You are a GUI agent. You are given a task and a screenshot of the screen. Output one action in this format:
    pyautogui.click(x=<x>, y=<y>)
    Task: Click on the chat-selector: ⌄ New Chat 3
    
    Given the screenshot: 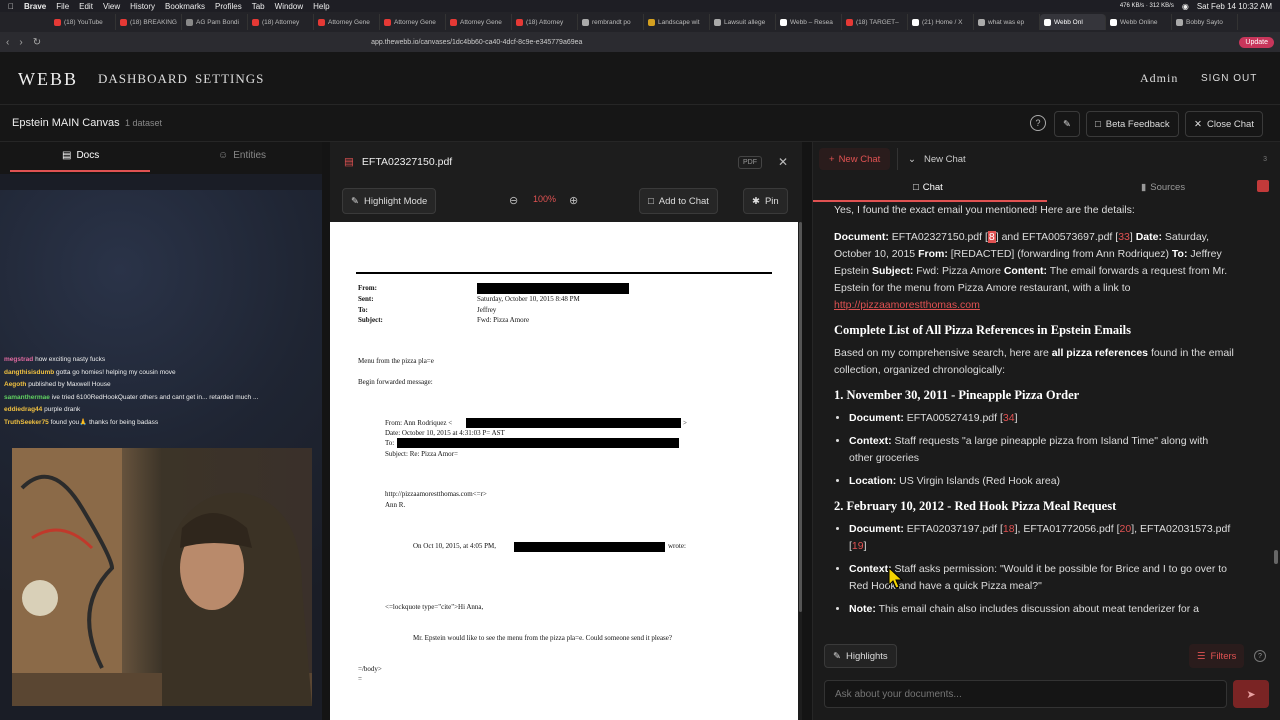 What is the action you would take?
    pyautogui.click(x=1082, y=159)
    